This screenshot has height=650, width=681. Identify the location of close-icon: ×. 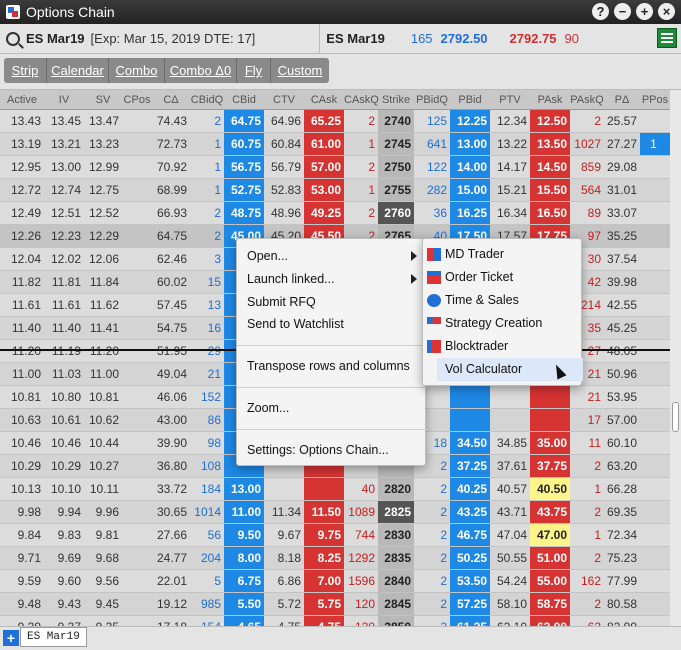
(666, 11).